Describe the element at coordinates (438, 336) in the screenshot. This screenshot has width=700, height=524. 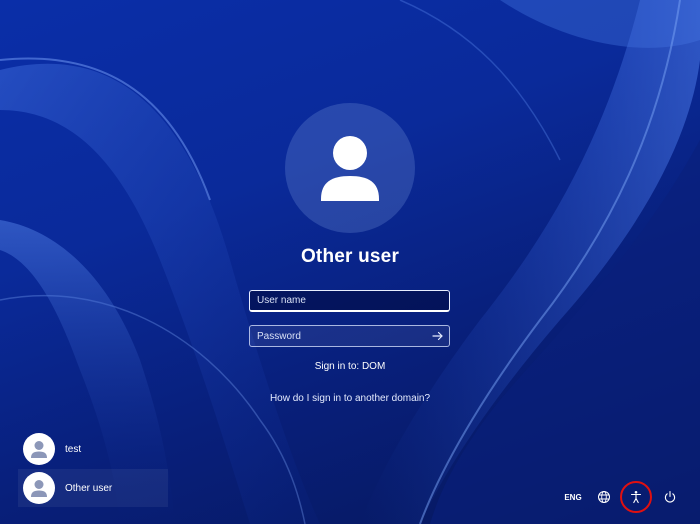
I see `arrow-right-icon` at that location.